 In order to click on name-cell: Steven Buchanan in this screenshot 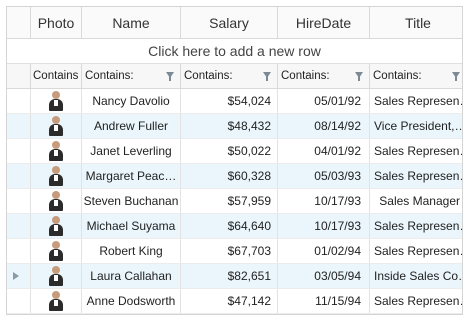, I will do `click(131, 201)`.